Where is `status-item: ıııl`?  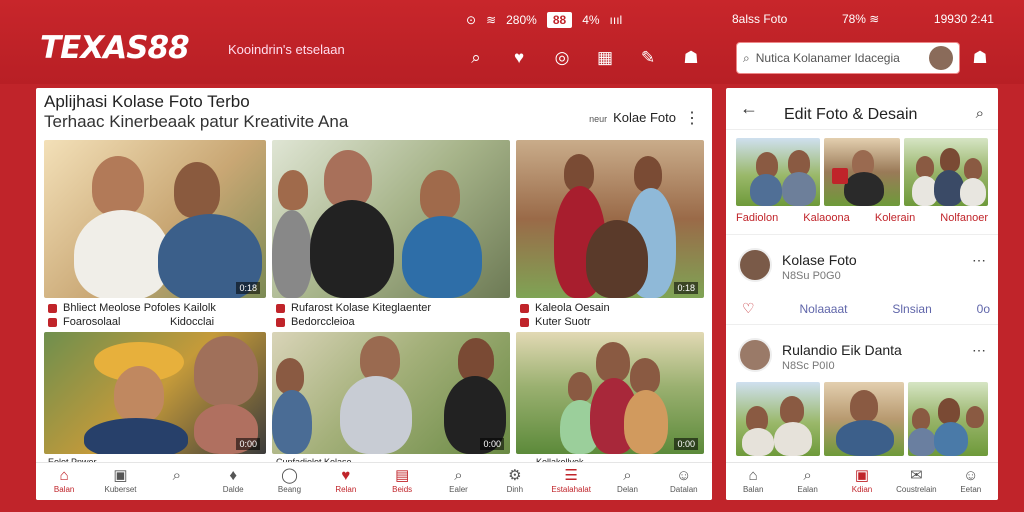 status-item: ıııl is located at coordinates (616, 20).